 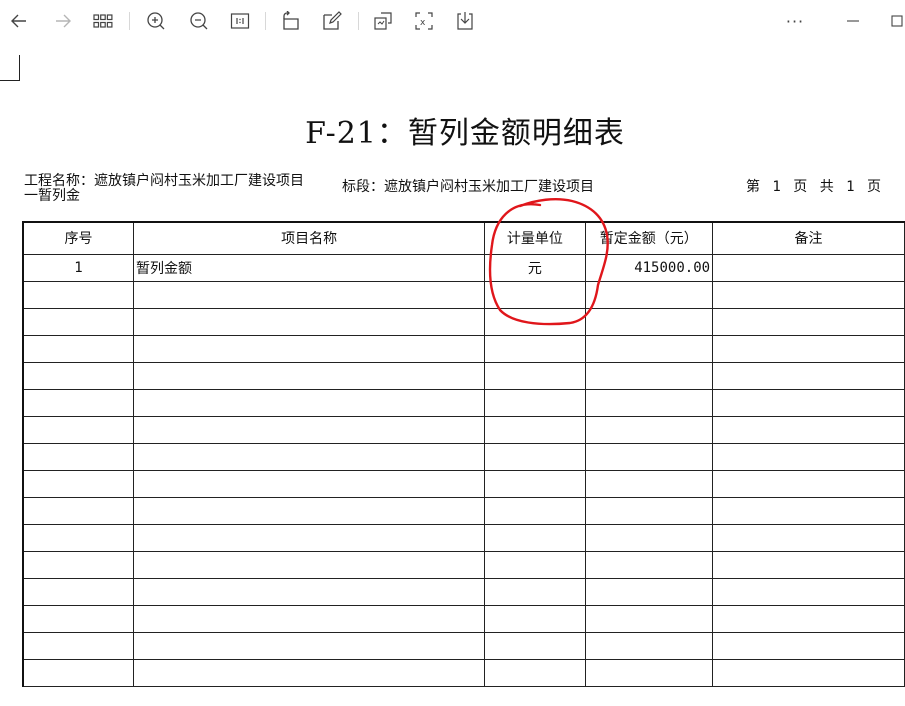 I want to click on rotate-icon, so click(x=291, y=21).